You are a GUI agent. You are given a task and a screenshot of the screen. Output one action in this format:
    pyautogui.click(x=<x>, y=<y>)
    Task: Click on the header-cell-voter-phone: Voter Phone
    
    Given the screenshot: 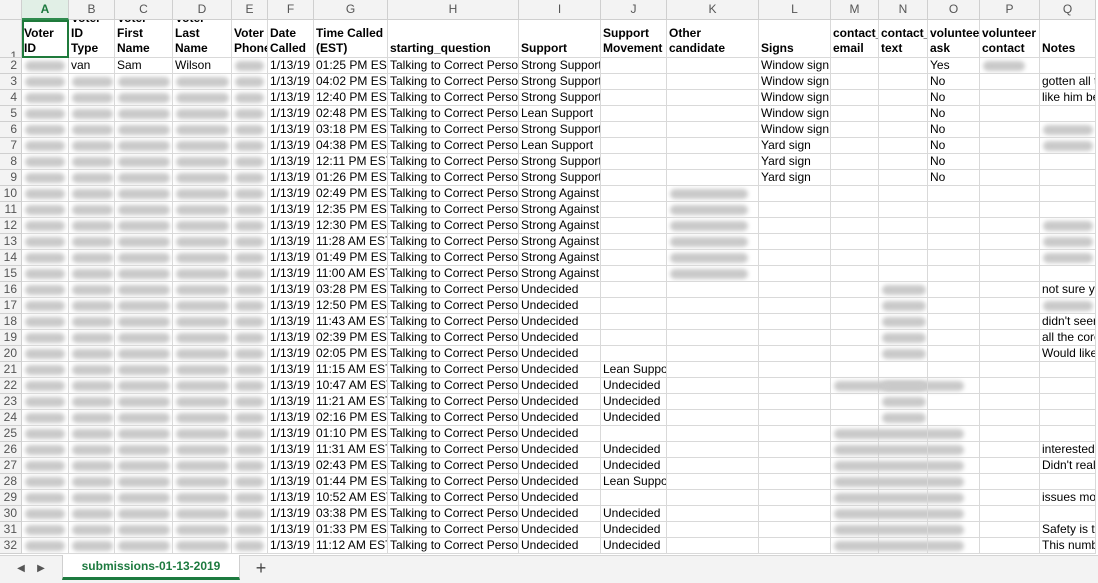 What is the action you would take?
    pyautogui.click(x=250, y=39)
    